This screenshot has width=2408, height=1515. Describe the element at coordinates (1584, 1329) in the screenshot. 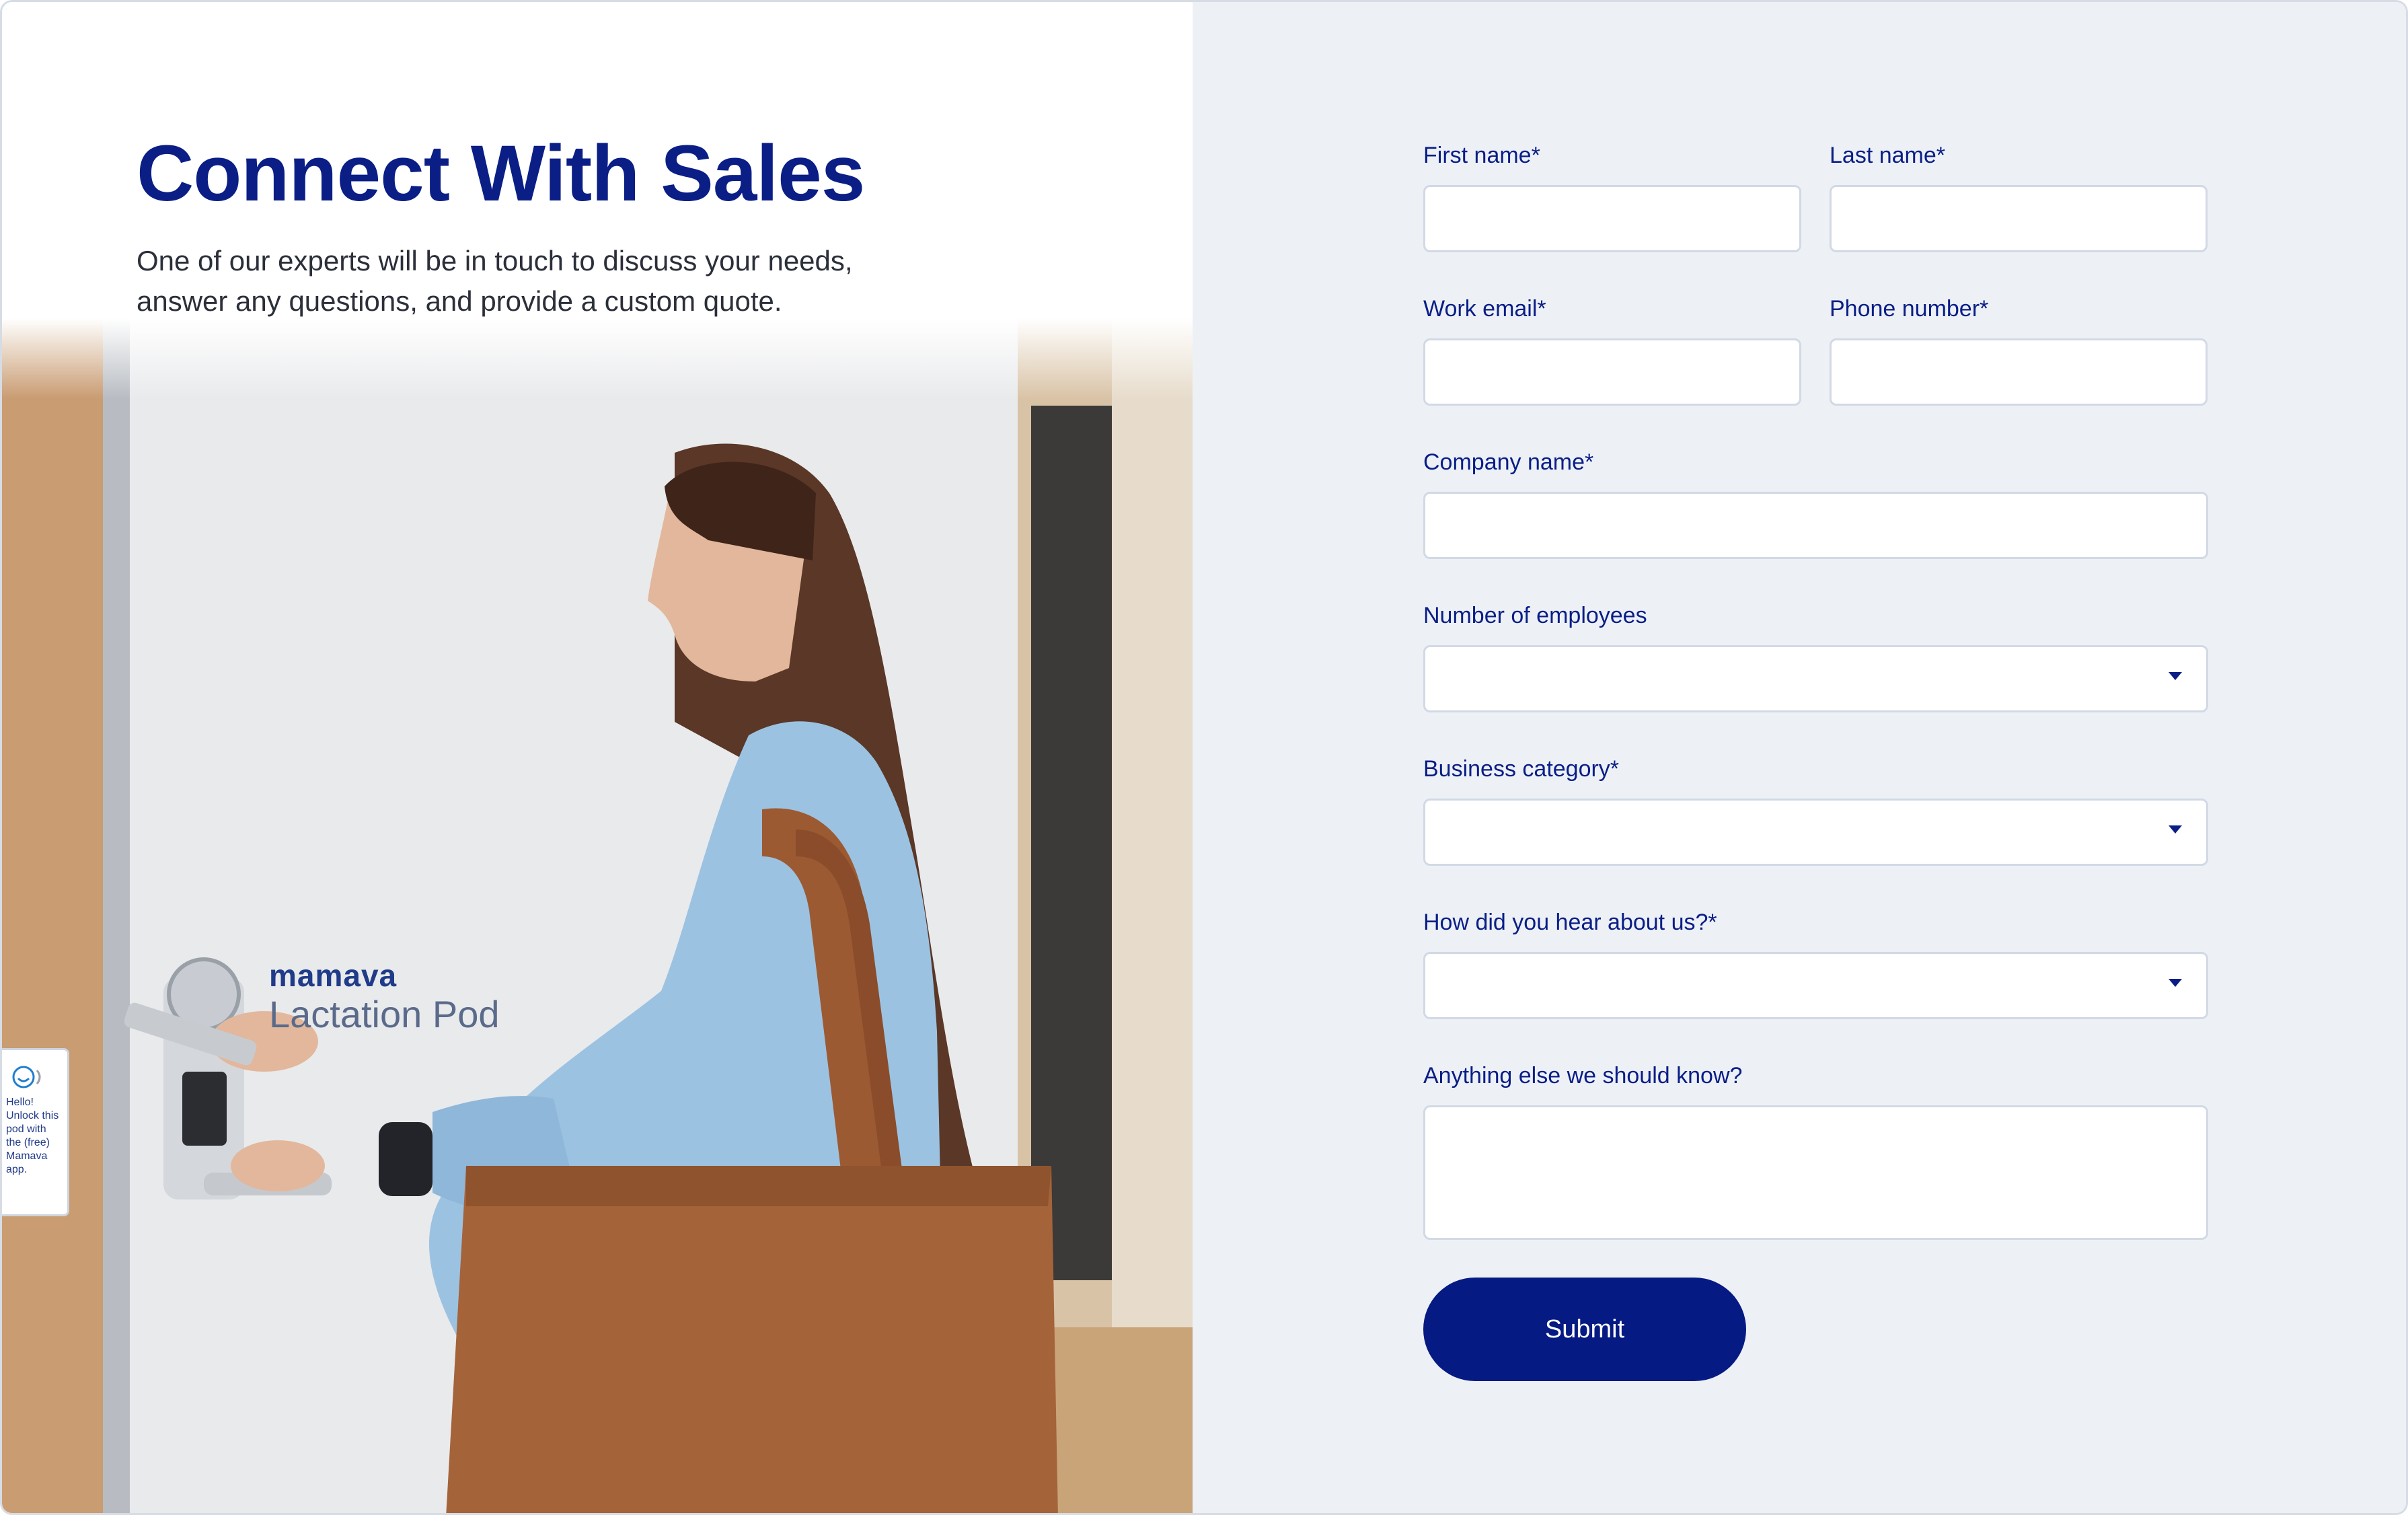

I see `submit-button: Submit` at that location.